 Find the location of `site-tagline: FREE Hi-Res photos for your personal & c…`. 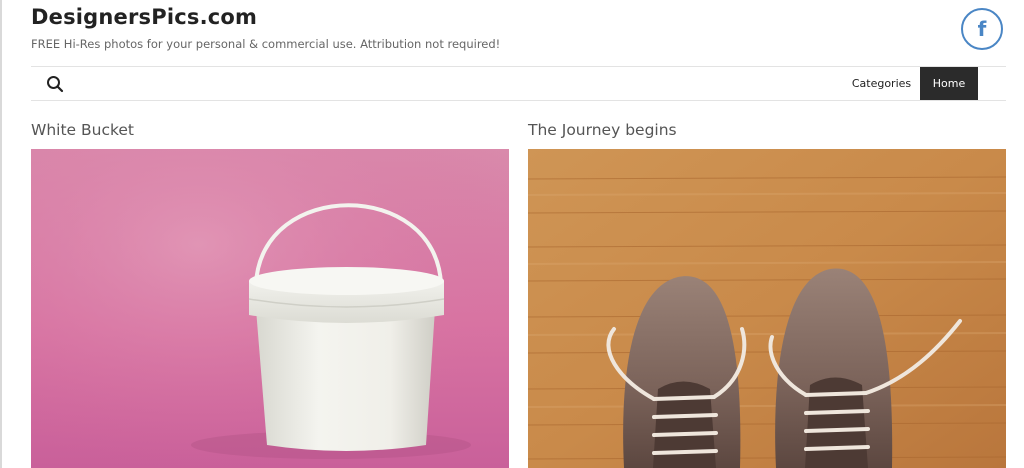

site-tagline: FREE Hi-Res photos for your personal & c… is located at coordinates (266, 44).